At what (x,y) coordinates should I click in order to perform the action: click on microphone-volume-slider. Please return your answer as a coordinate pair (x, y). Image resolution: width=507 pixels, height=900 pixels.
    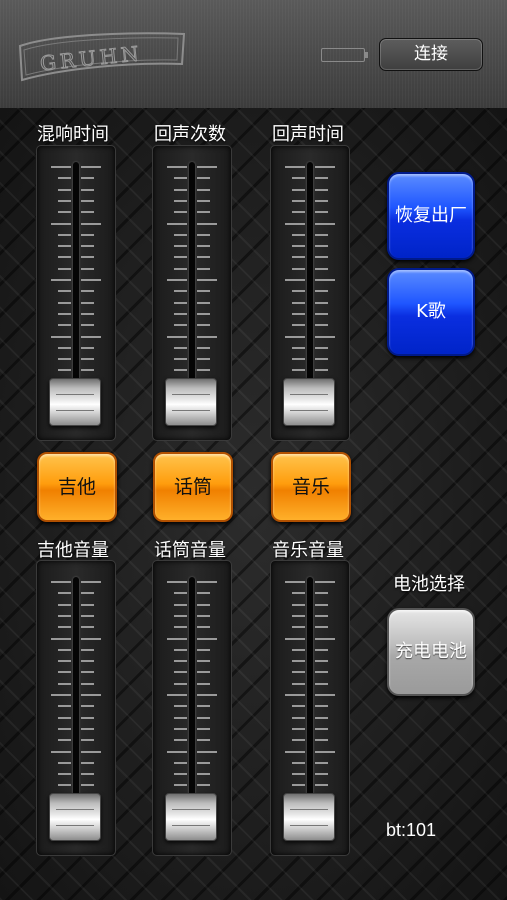
    Looking at the image, I should click on (192, 708).